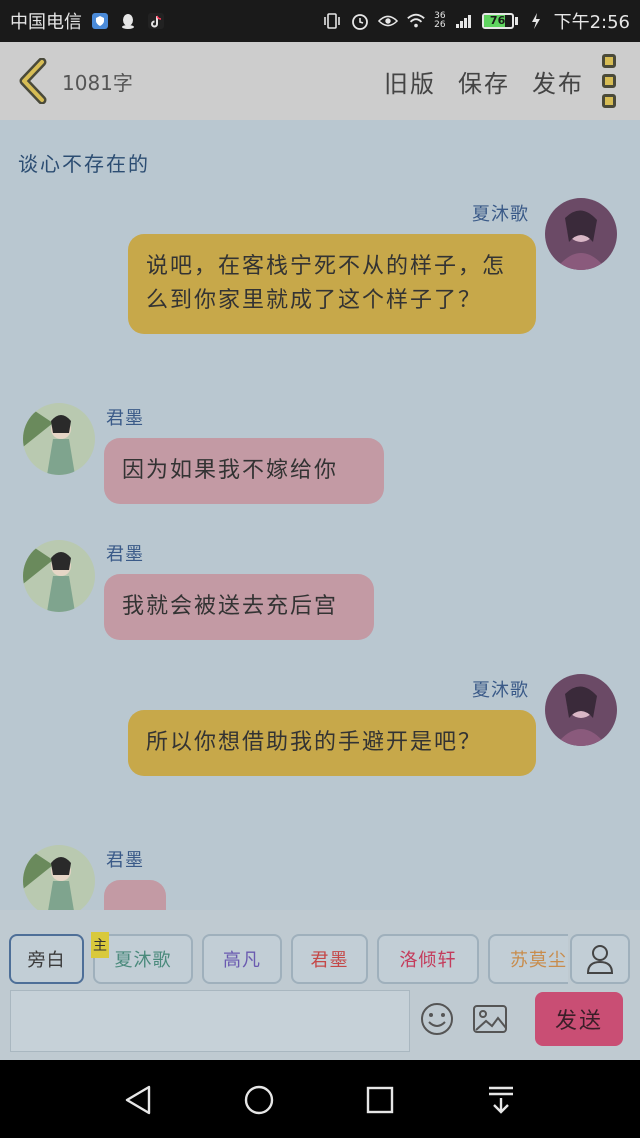 This screenshot has height=1138, width=640. What do you see at coordinates (388, 21) in the screenshot?
I see `eye-icon` at bounding box center [388, 21].